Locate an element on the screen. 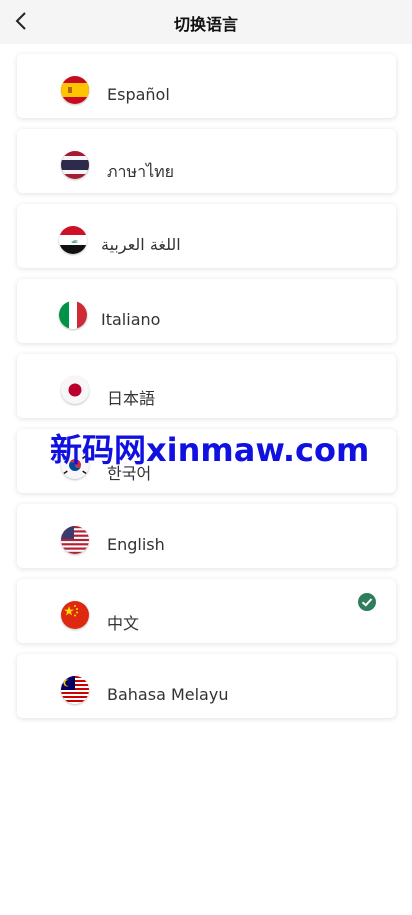  page-title: 切换语言 is located at coordinates (205, 24).